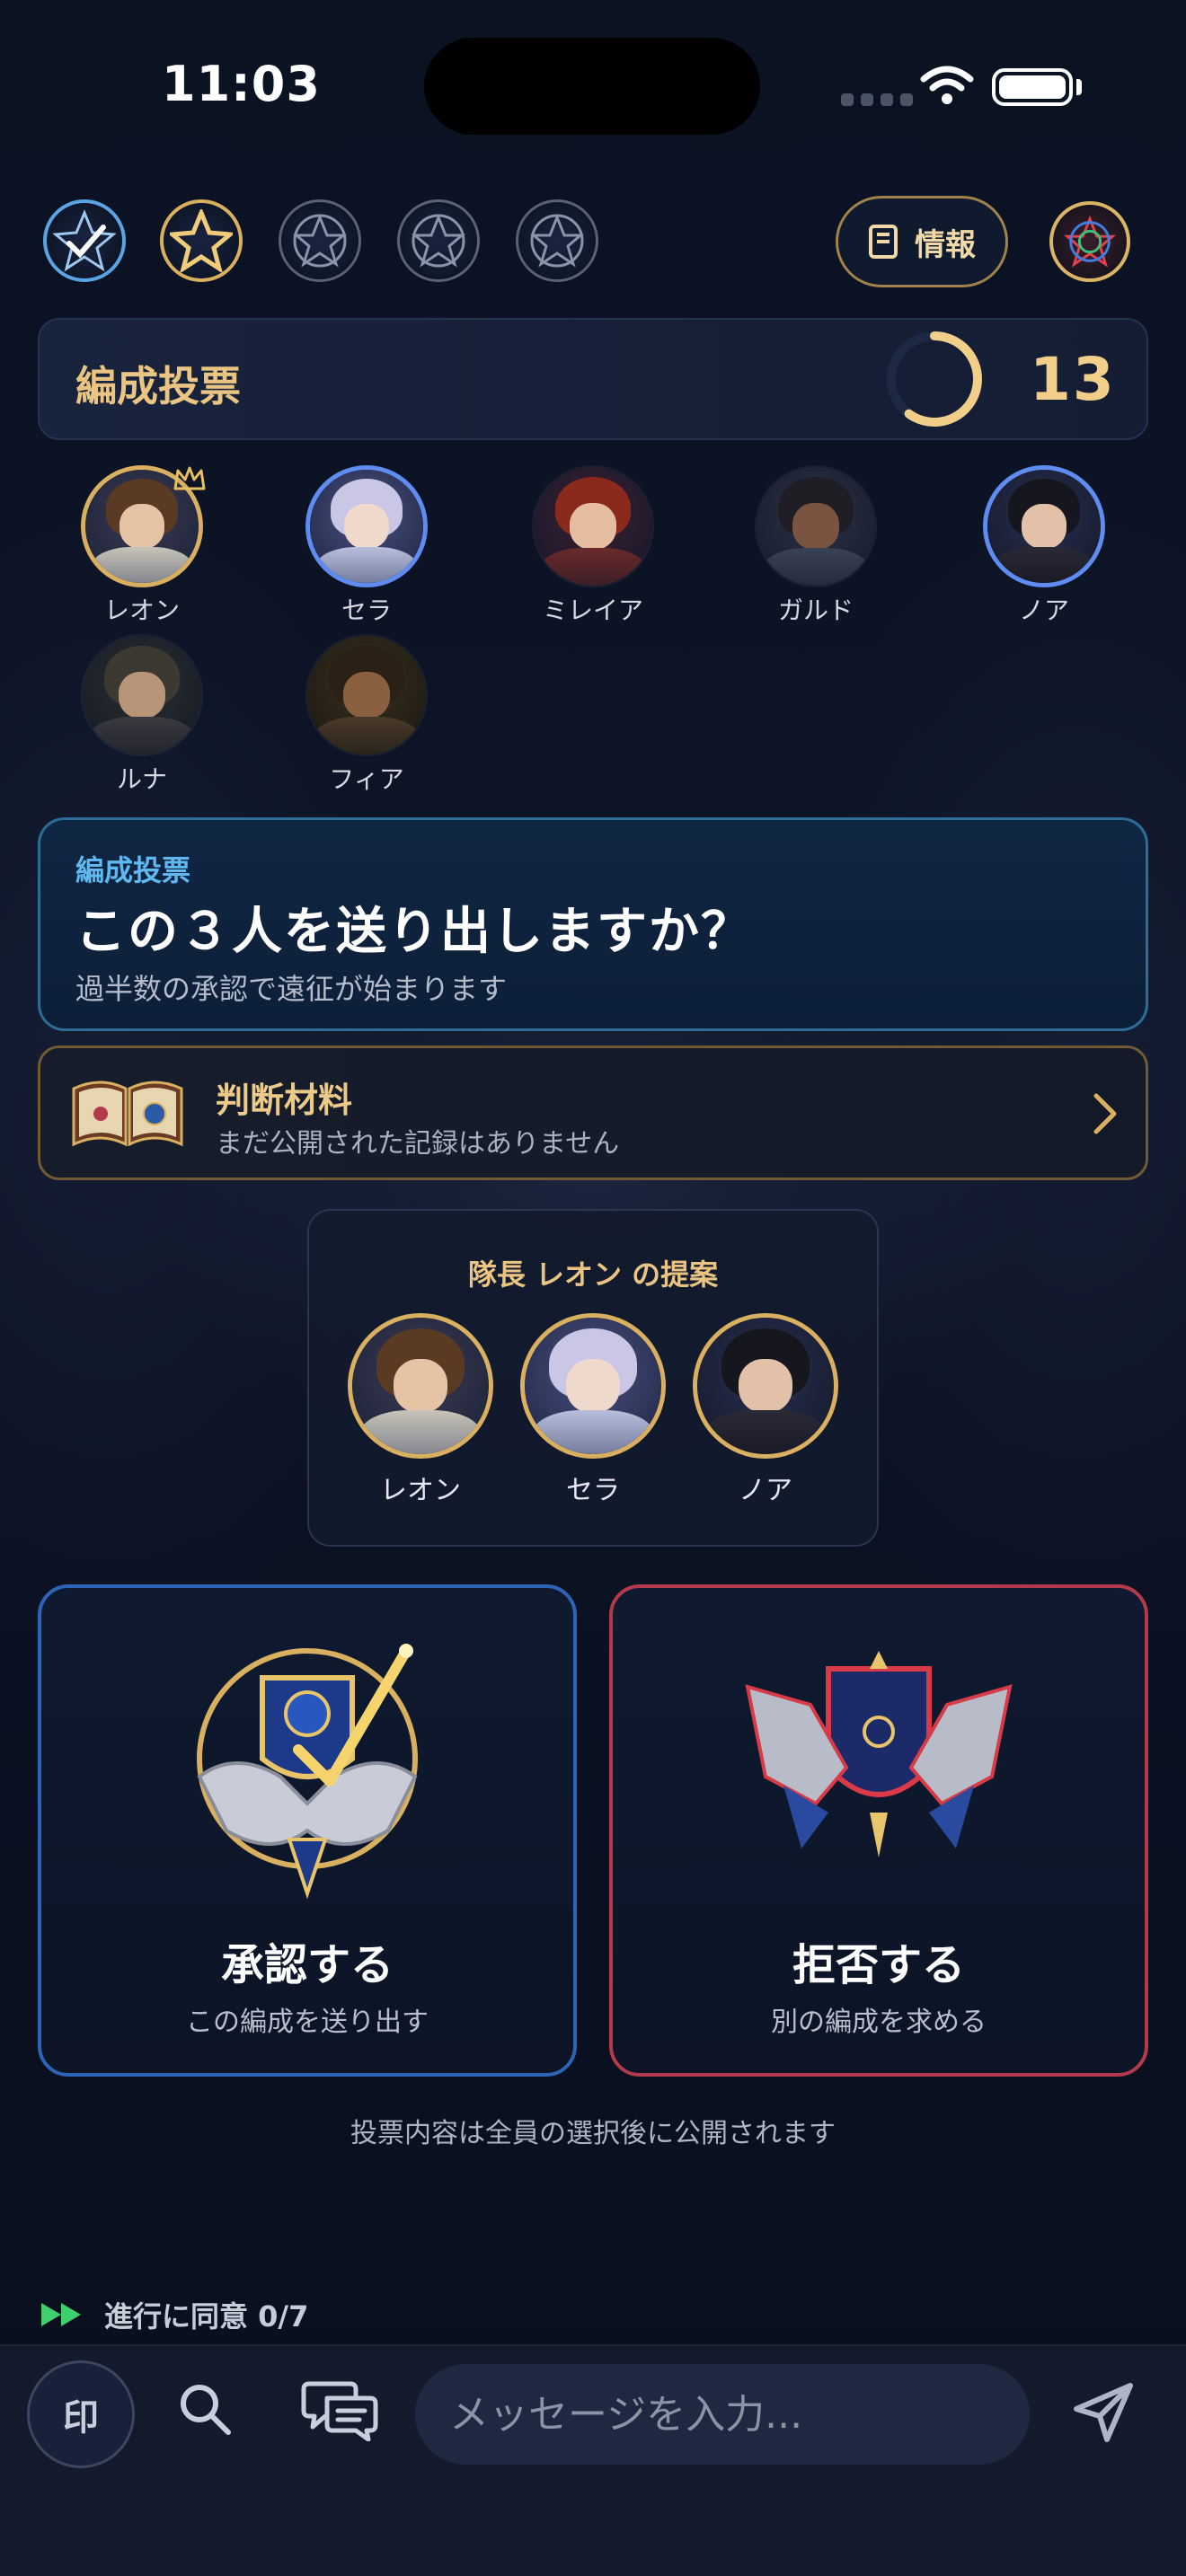 This screenshot has width=1186, height=2576. I want to click on fast-forward-icon, so click(61, 2314).